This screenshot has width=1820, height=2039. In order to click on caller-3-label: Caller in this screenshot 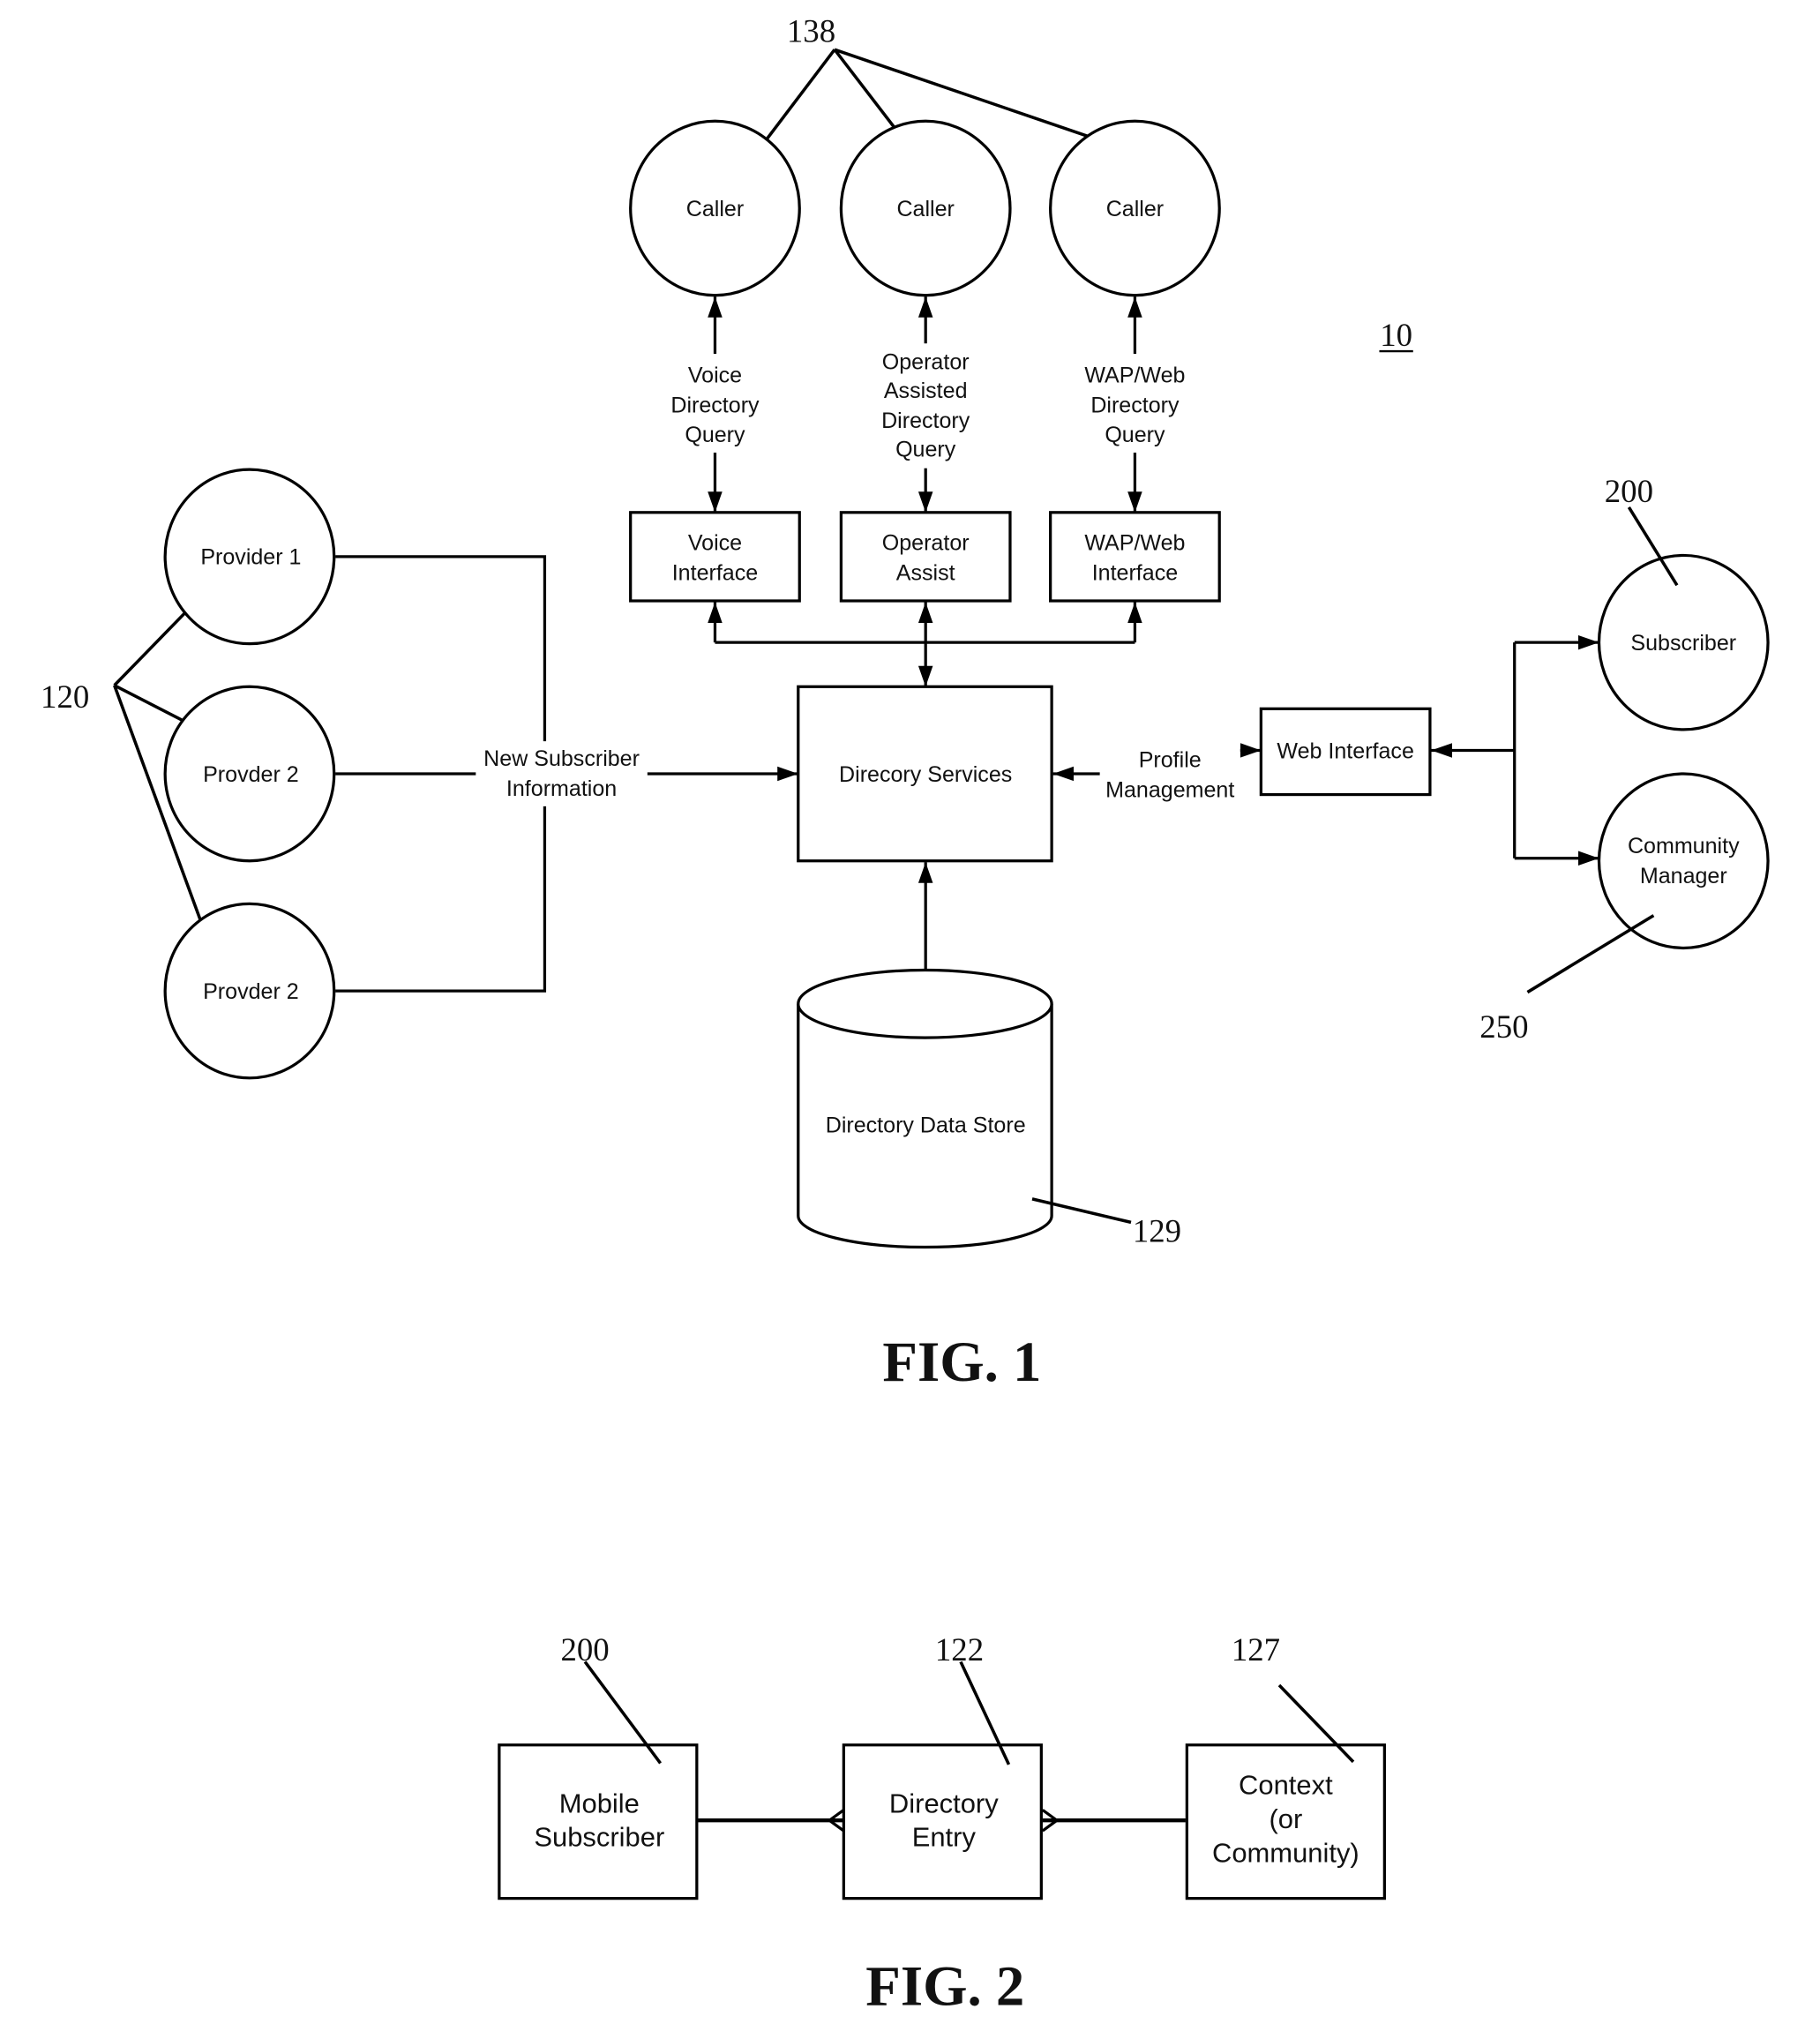, I will do `click(1135, 209)`.